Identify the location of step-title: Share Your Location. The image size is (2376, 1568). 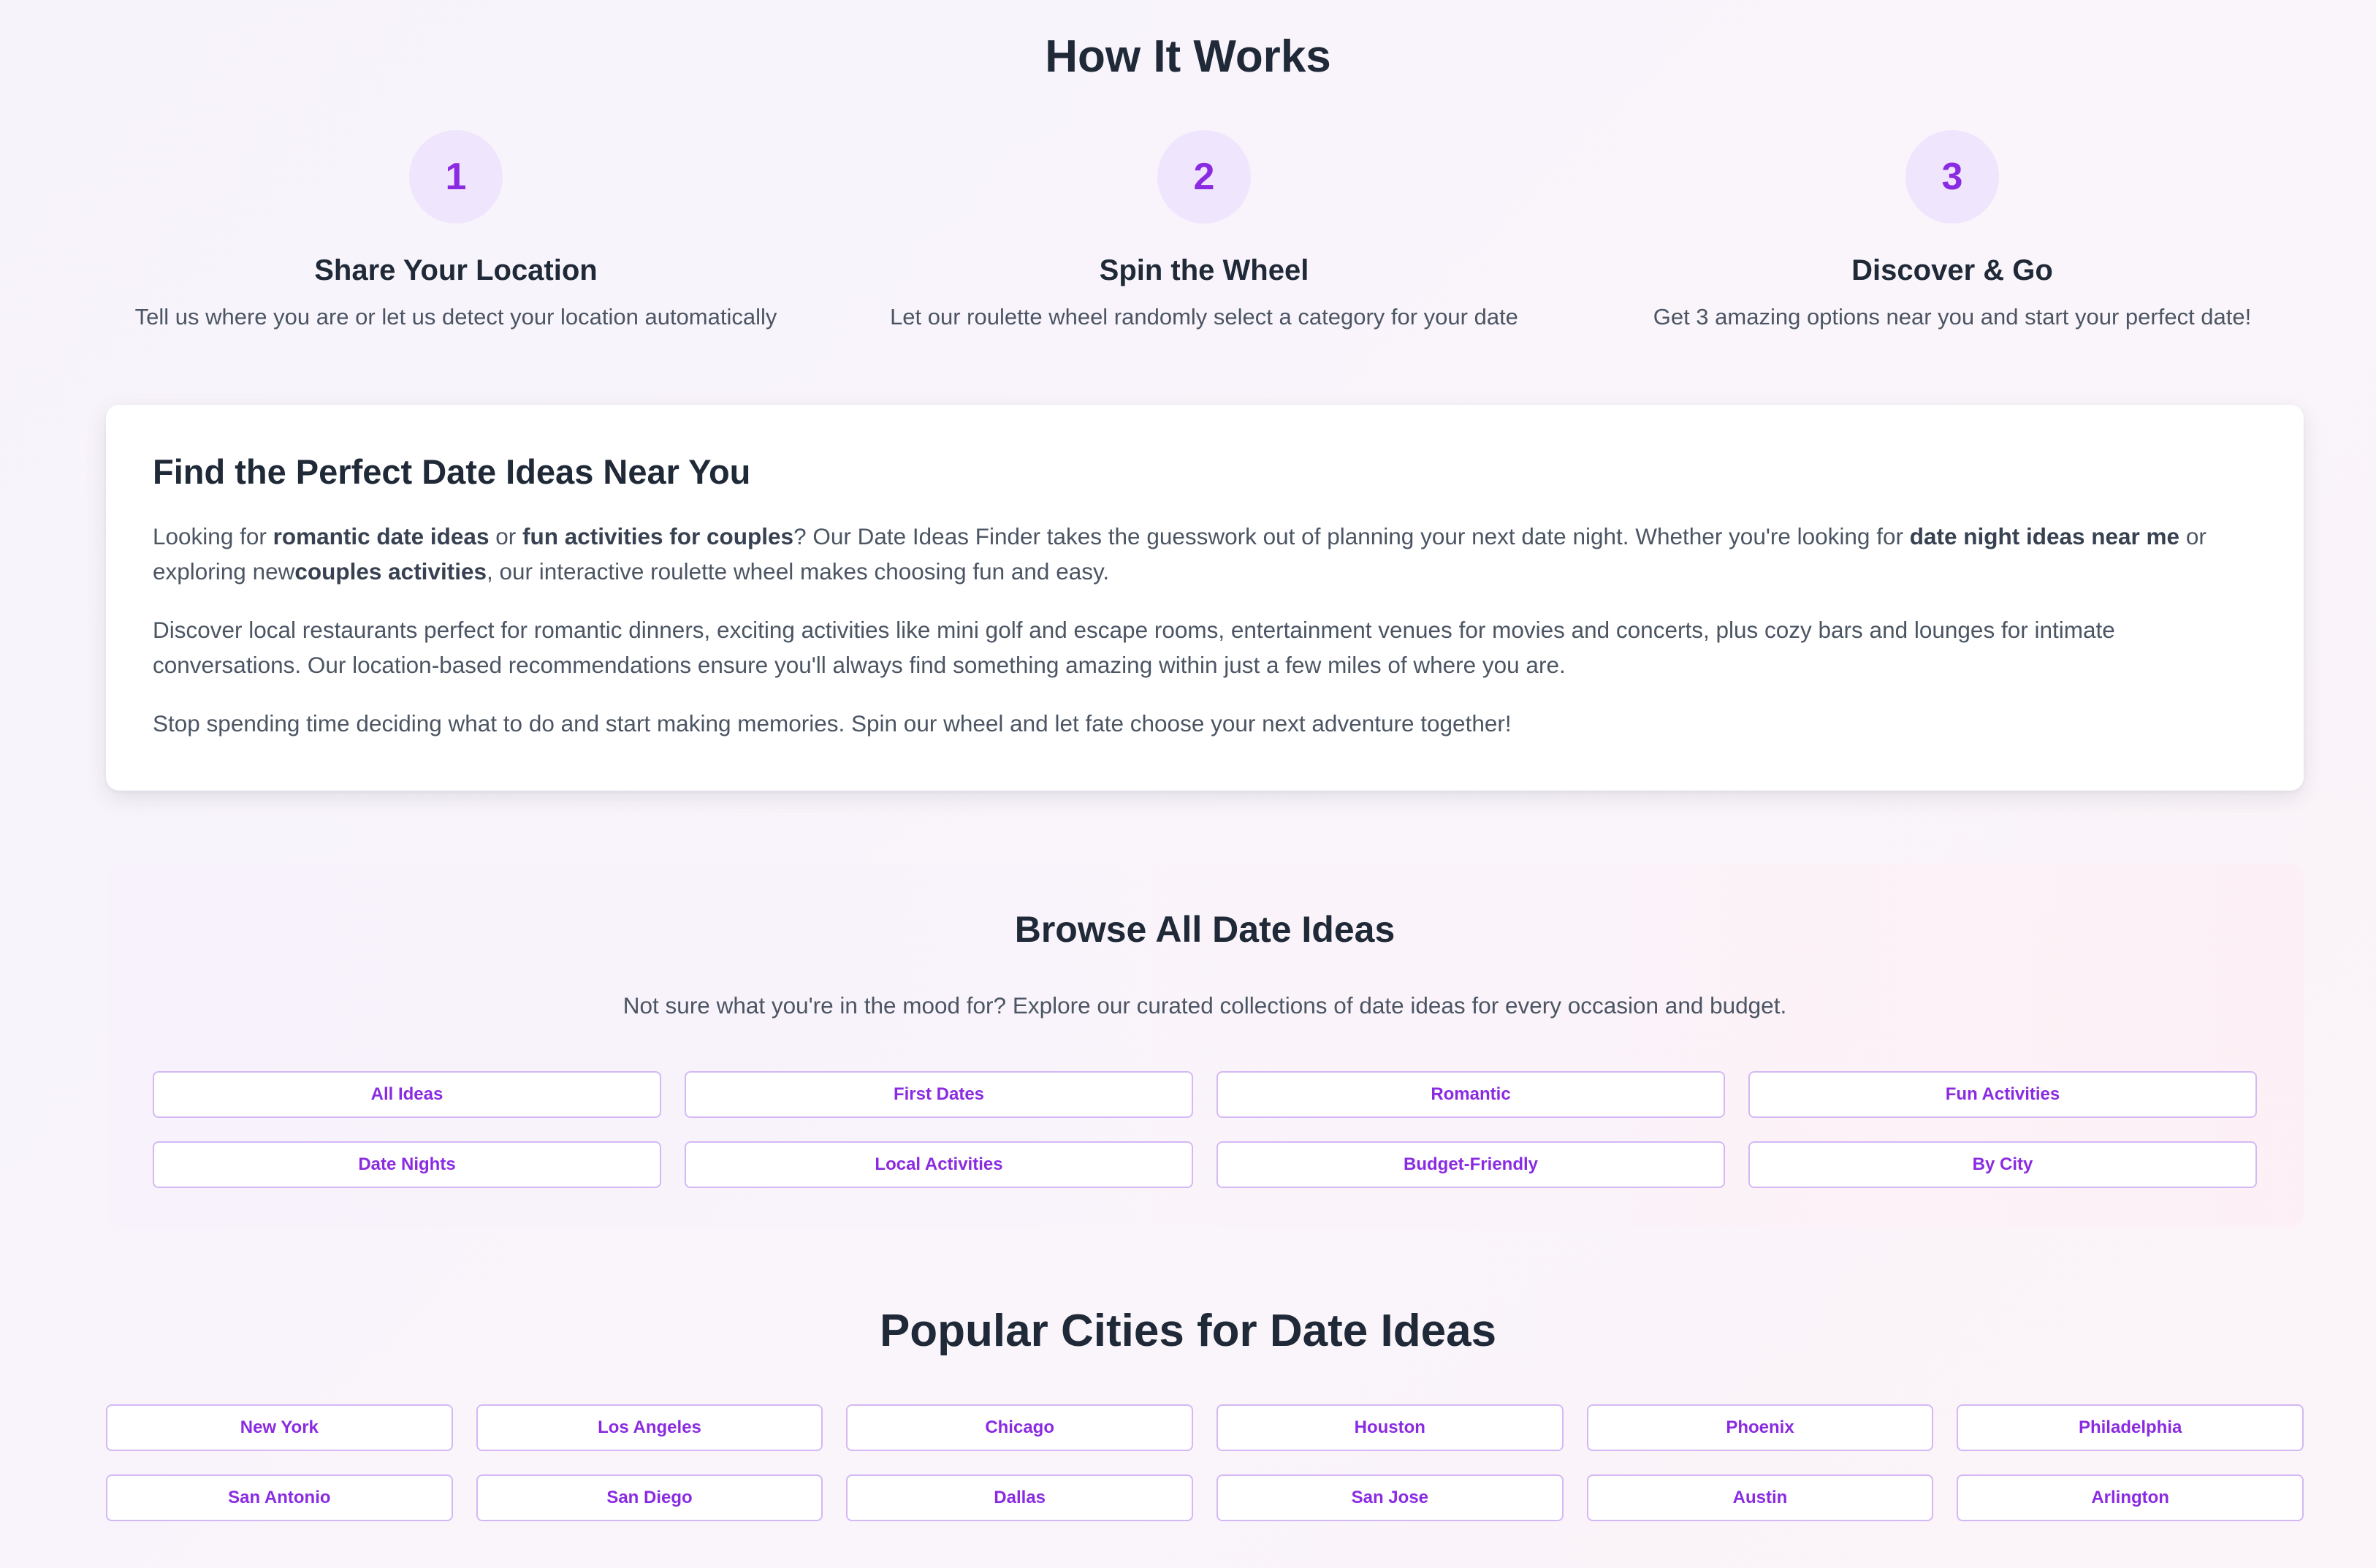
(456, 270).